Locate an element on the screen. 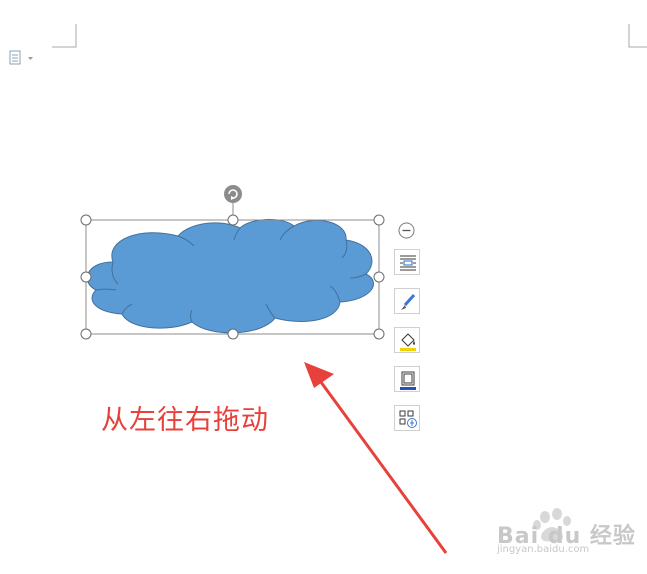 The image size is (647, 574). outline-button is located at coordinates (407, 379).